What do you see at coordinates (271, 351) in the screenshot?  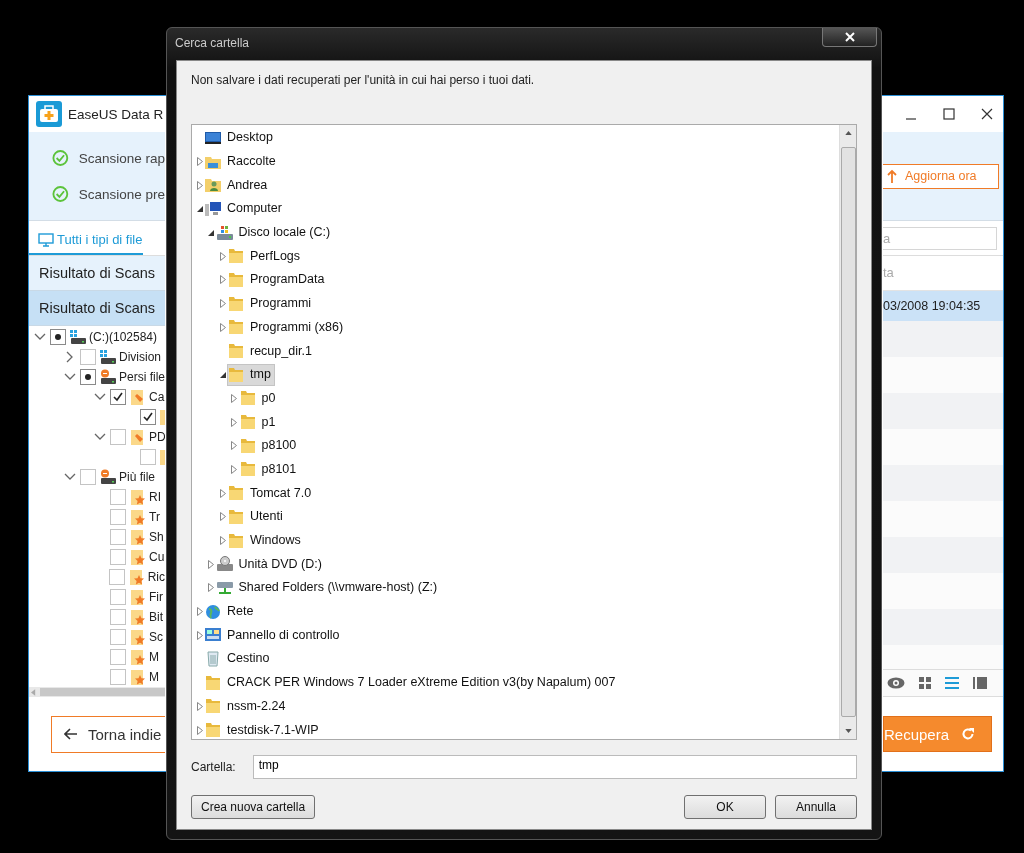 I see `folder-tree-item: recup_dir.1` at bounding box center [271, 351].